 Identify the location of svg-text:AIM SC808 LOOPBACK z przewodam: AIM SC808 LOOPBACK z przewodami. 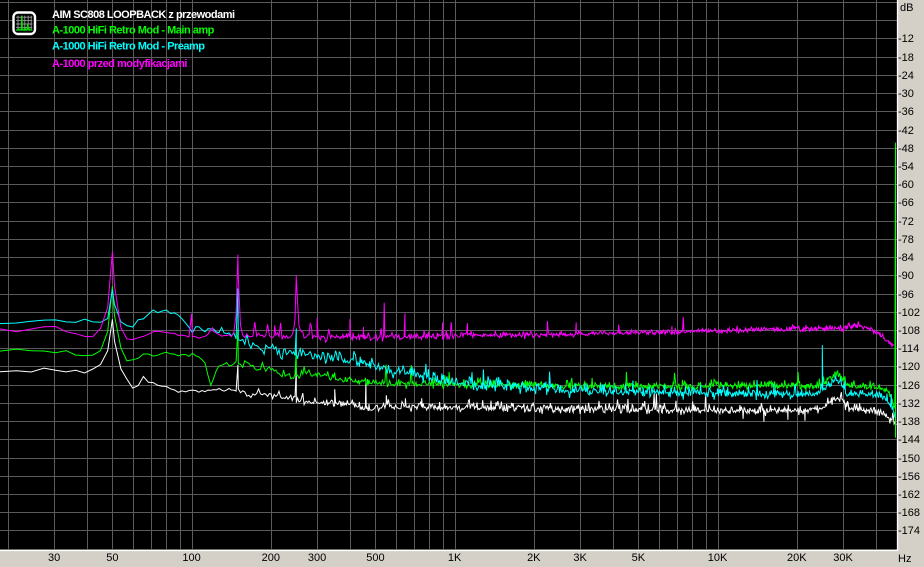
(143, 15).